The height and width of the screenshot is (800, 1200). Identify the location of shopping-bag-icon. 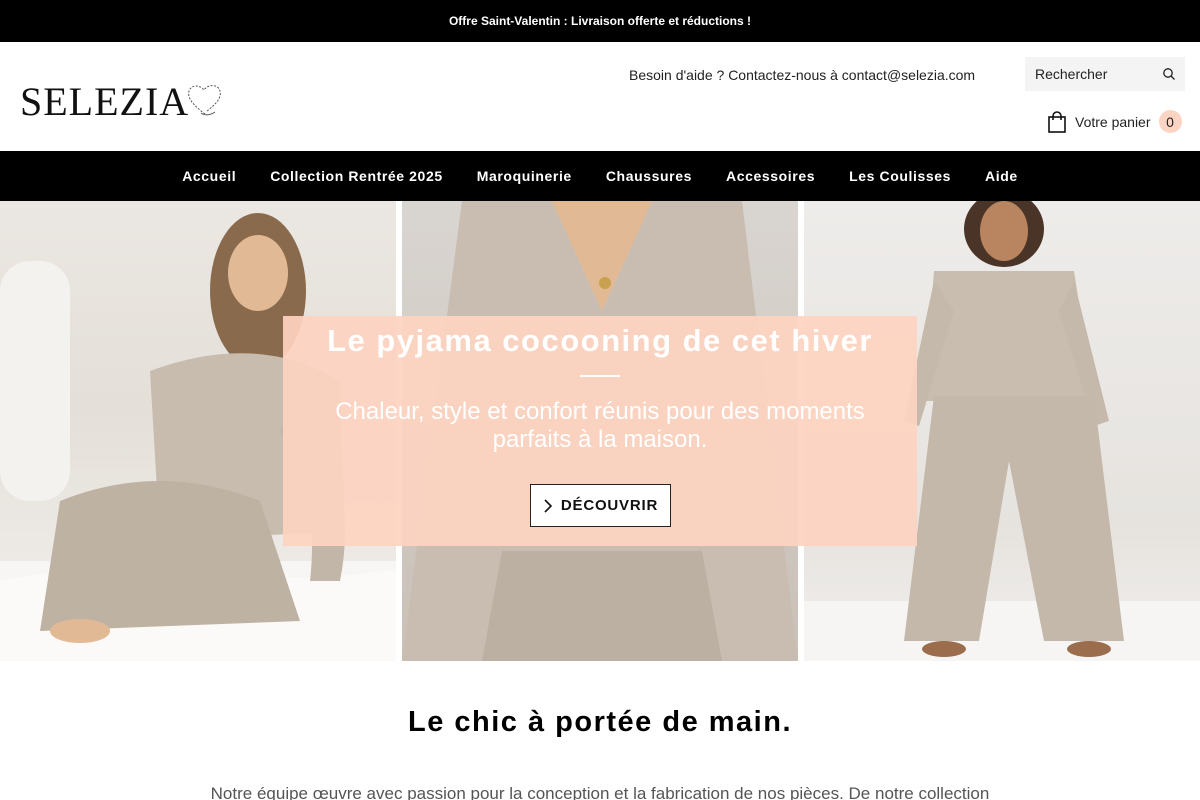
(1057, 121).